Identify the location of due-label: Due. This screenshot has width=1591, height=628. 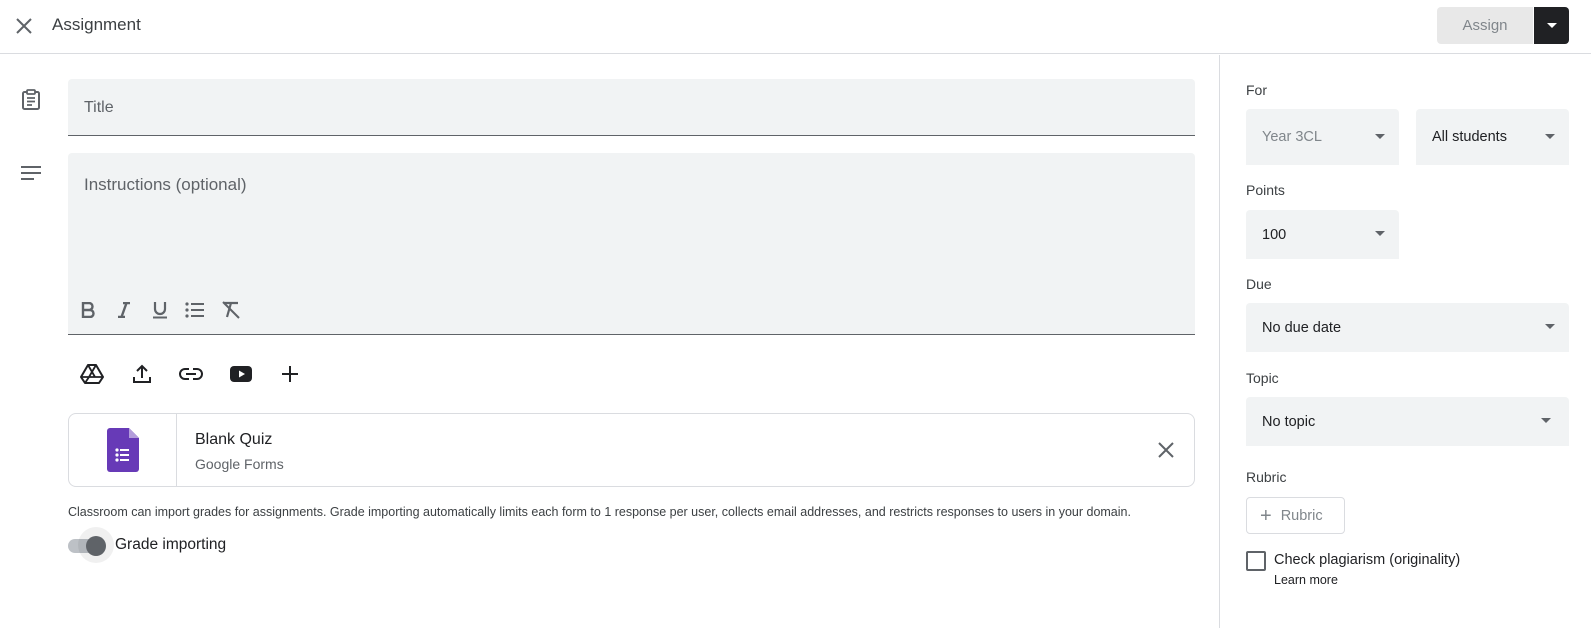
(1259, 284).